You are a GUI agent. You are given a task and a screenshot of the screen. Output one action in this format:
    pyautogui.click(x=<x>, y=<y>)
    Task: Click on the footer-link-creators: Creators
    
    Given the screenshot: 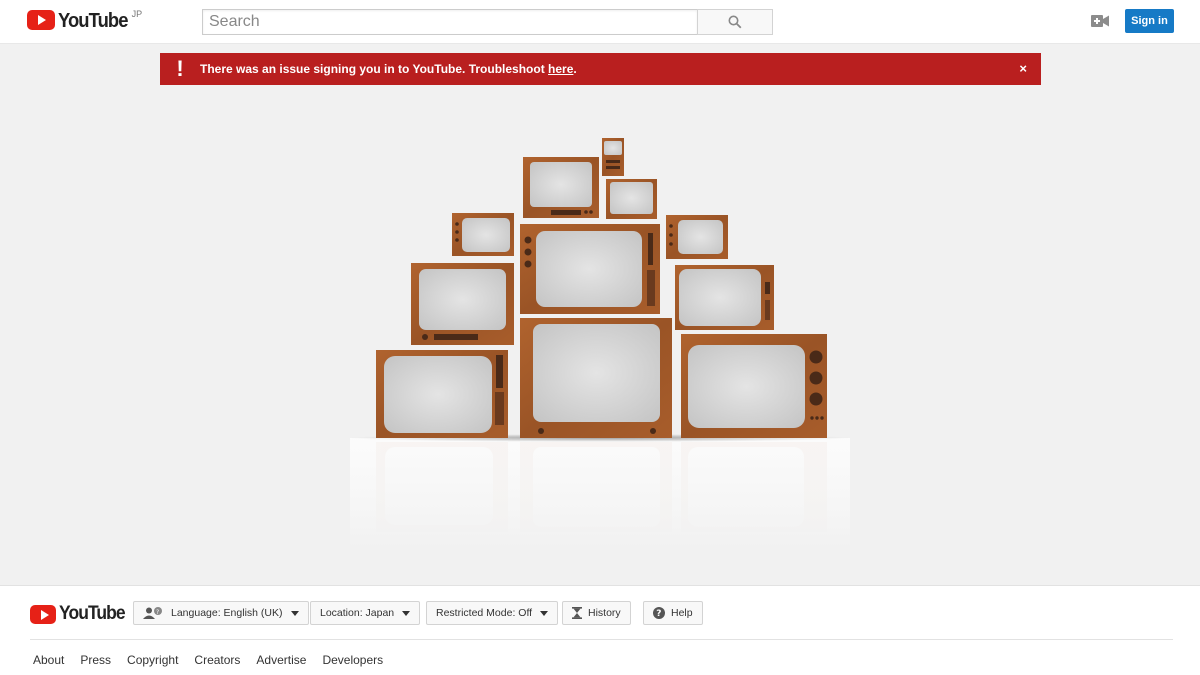 What is the action you would take?
    pyautogui.click(x=217, y=660)
    